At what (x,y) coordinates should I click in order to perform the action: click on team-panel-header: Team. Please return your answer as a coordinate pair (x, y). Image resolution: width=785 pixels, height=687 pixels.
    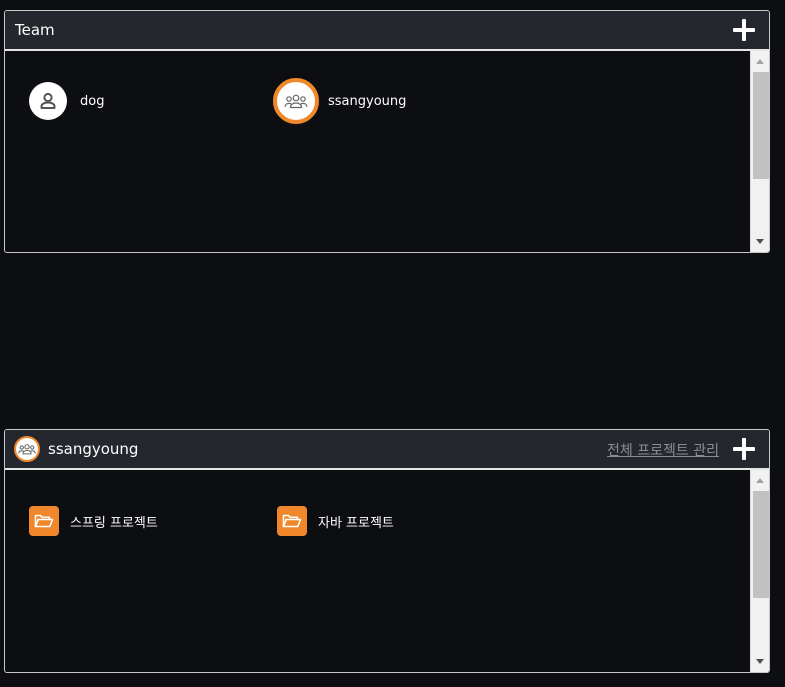
    Looking at the image, I should click on (387, 31).